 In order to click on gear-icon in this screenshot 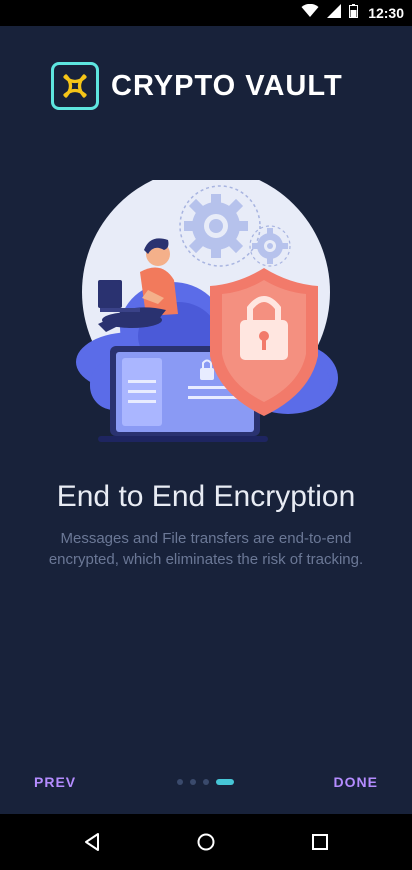, I will do `click(216, 226)`.